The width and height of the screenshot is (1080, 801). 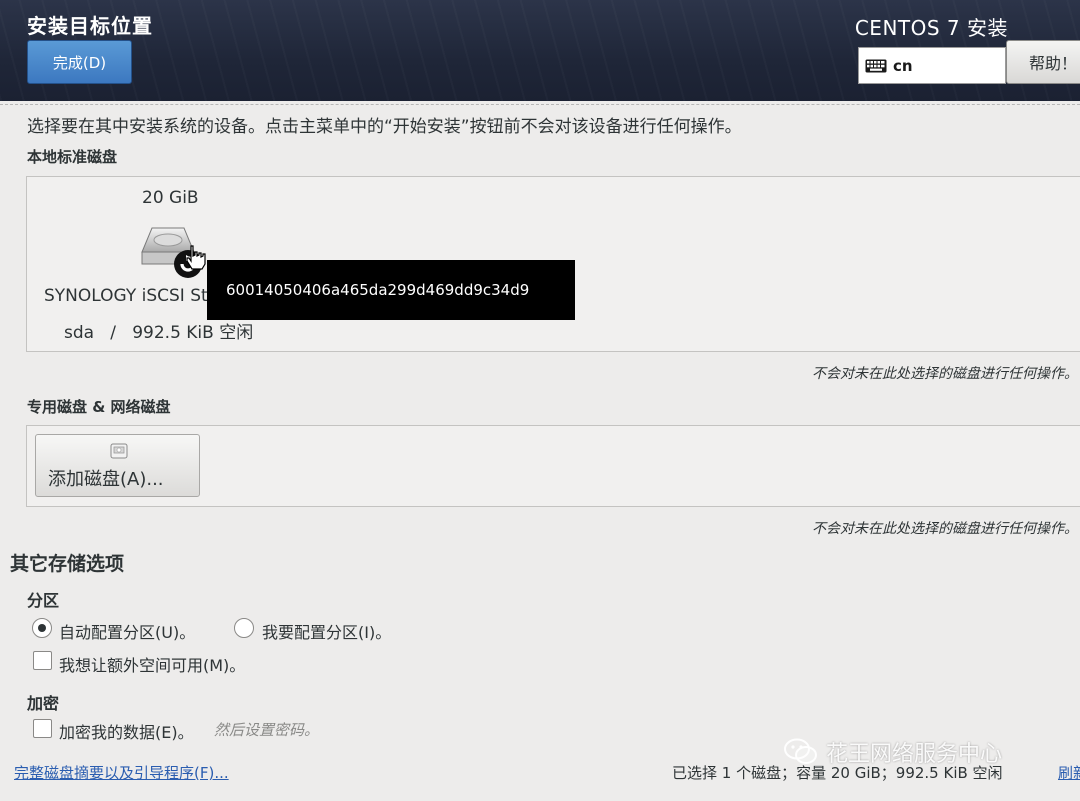 What do you see at coordinates (196, 257) in the screenshot?
I see `hand-cursor-icon` at bounding box center [196, 257].